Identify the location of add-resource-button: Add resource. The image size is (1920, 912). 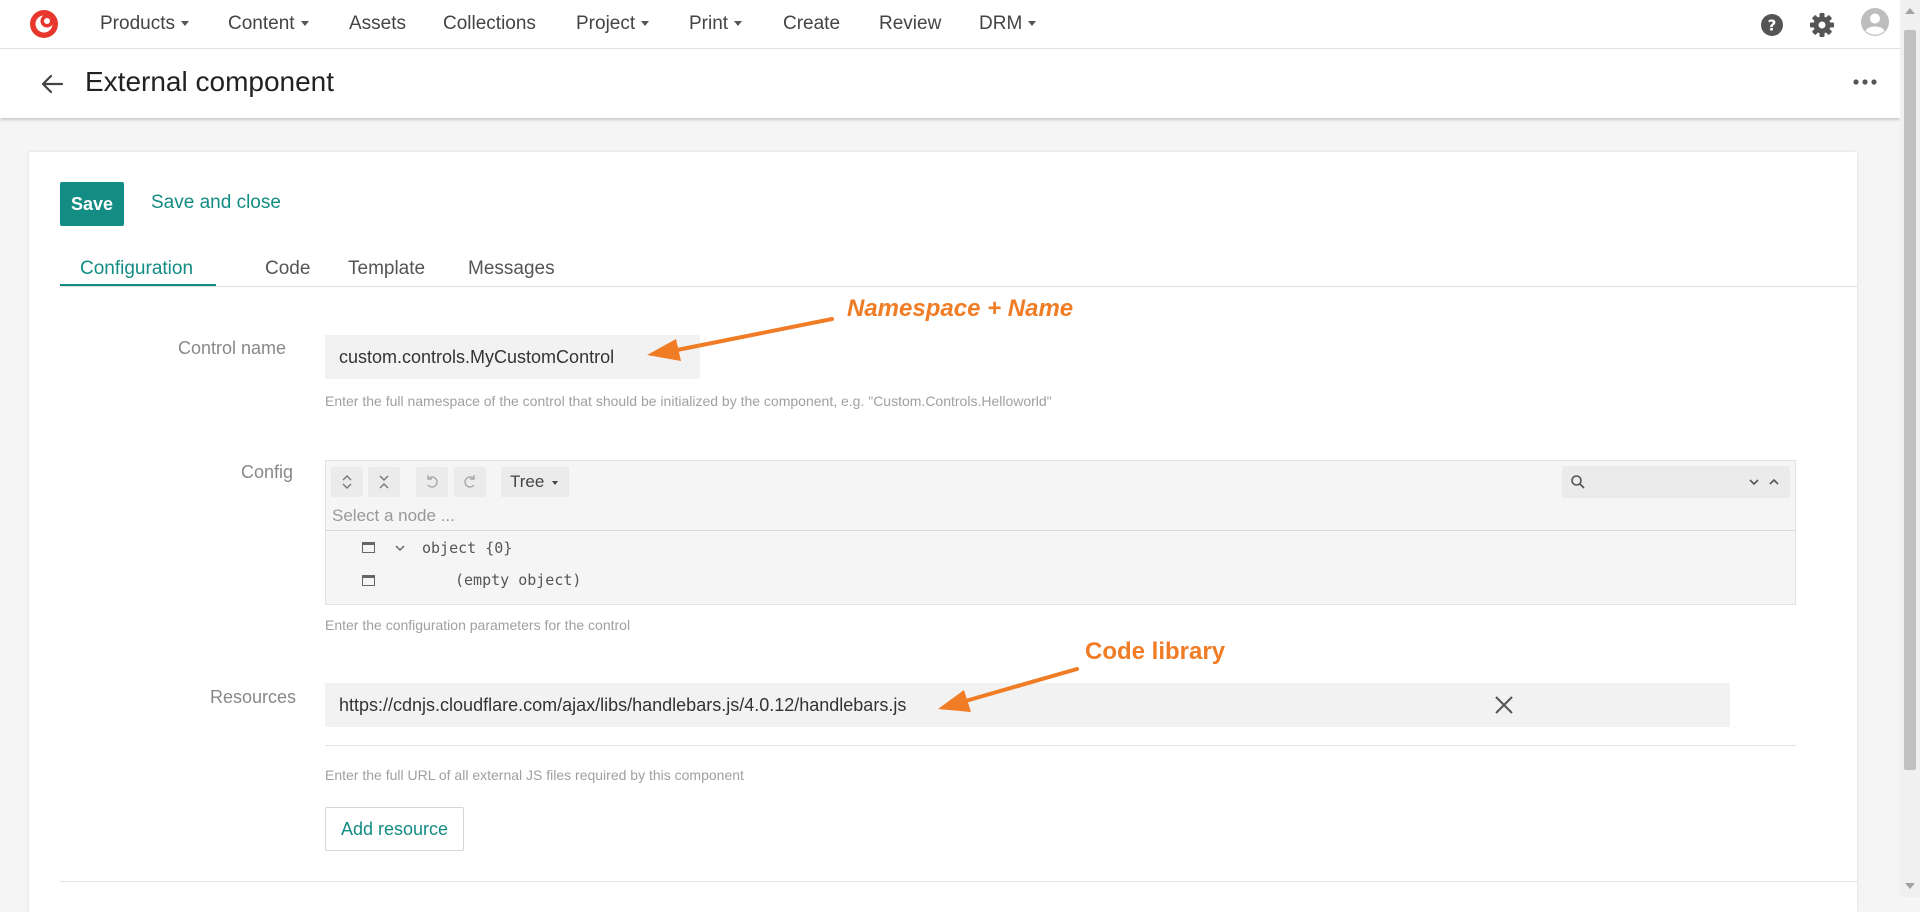
(394, 829).